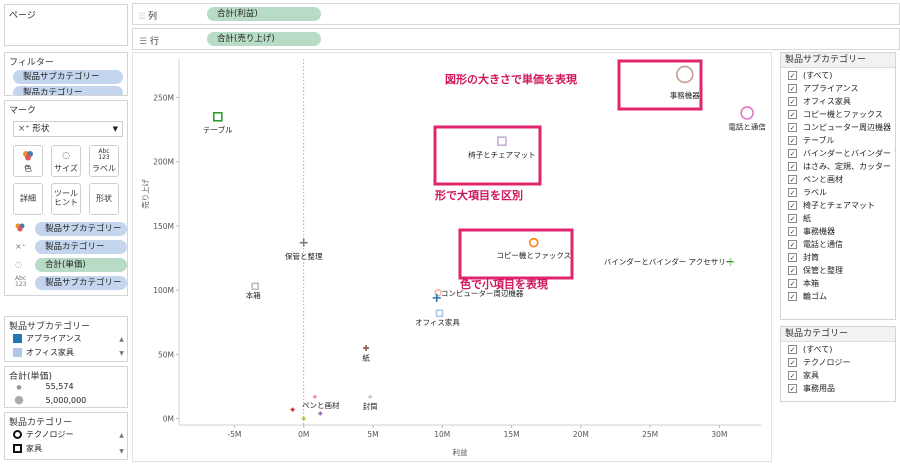 Image resolution: width=900 pixels, height=465 pixels. Describe the element at coordinates (24, 129) in the screenshot. I see `shape-mark-icon: ×⁺` at that location.